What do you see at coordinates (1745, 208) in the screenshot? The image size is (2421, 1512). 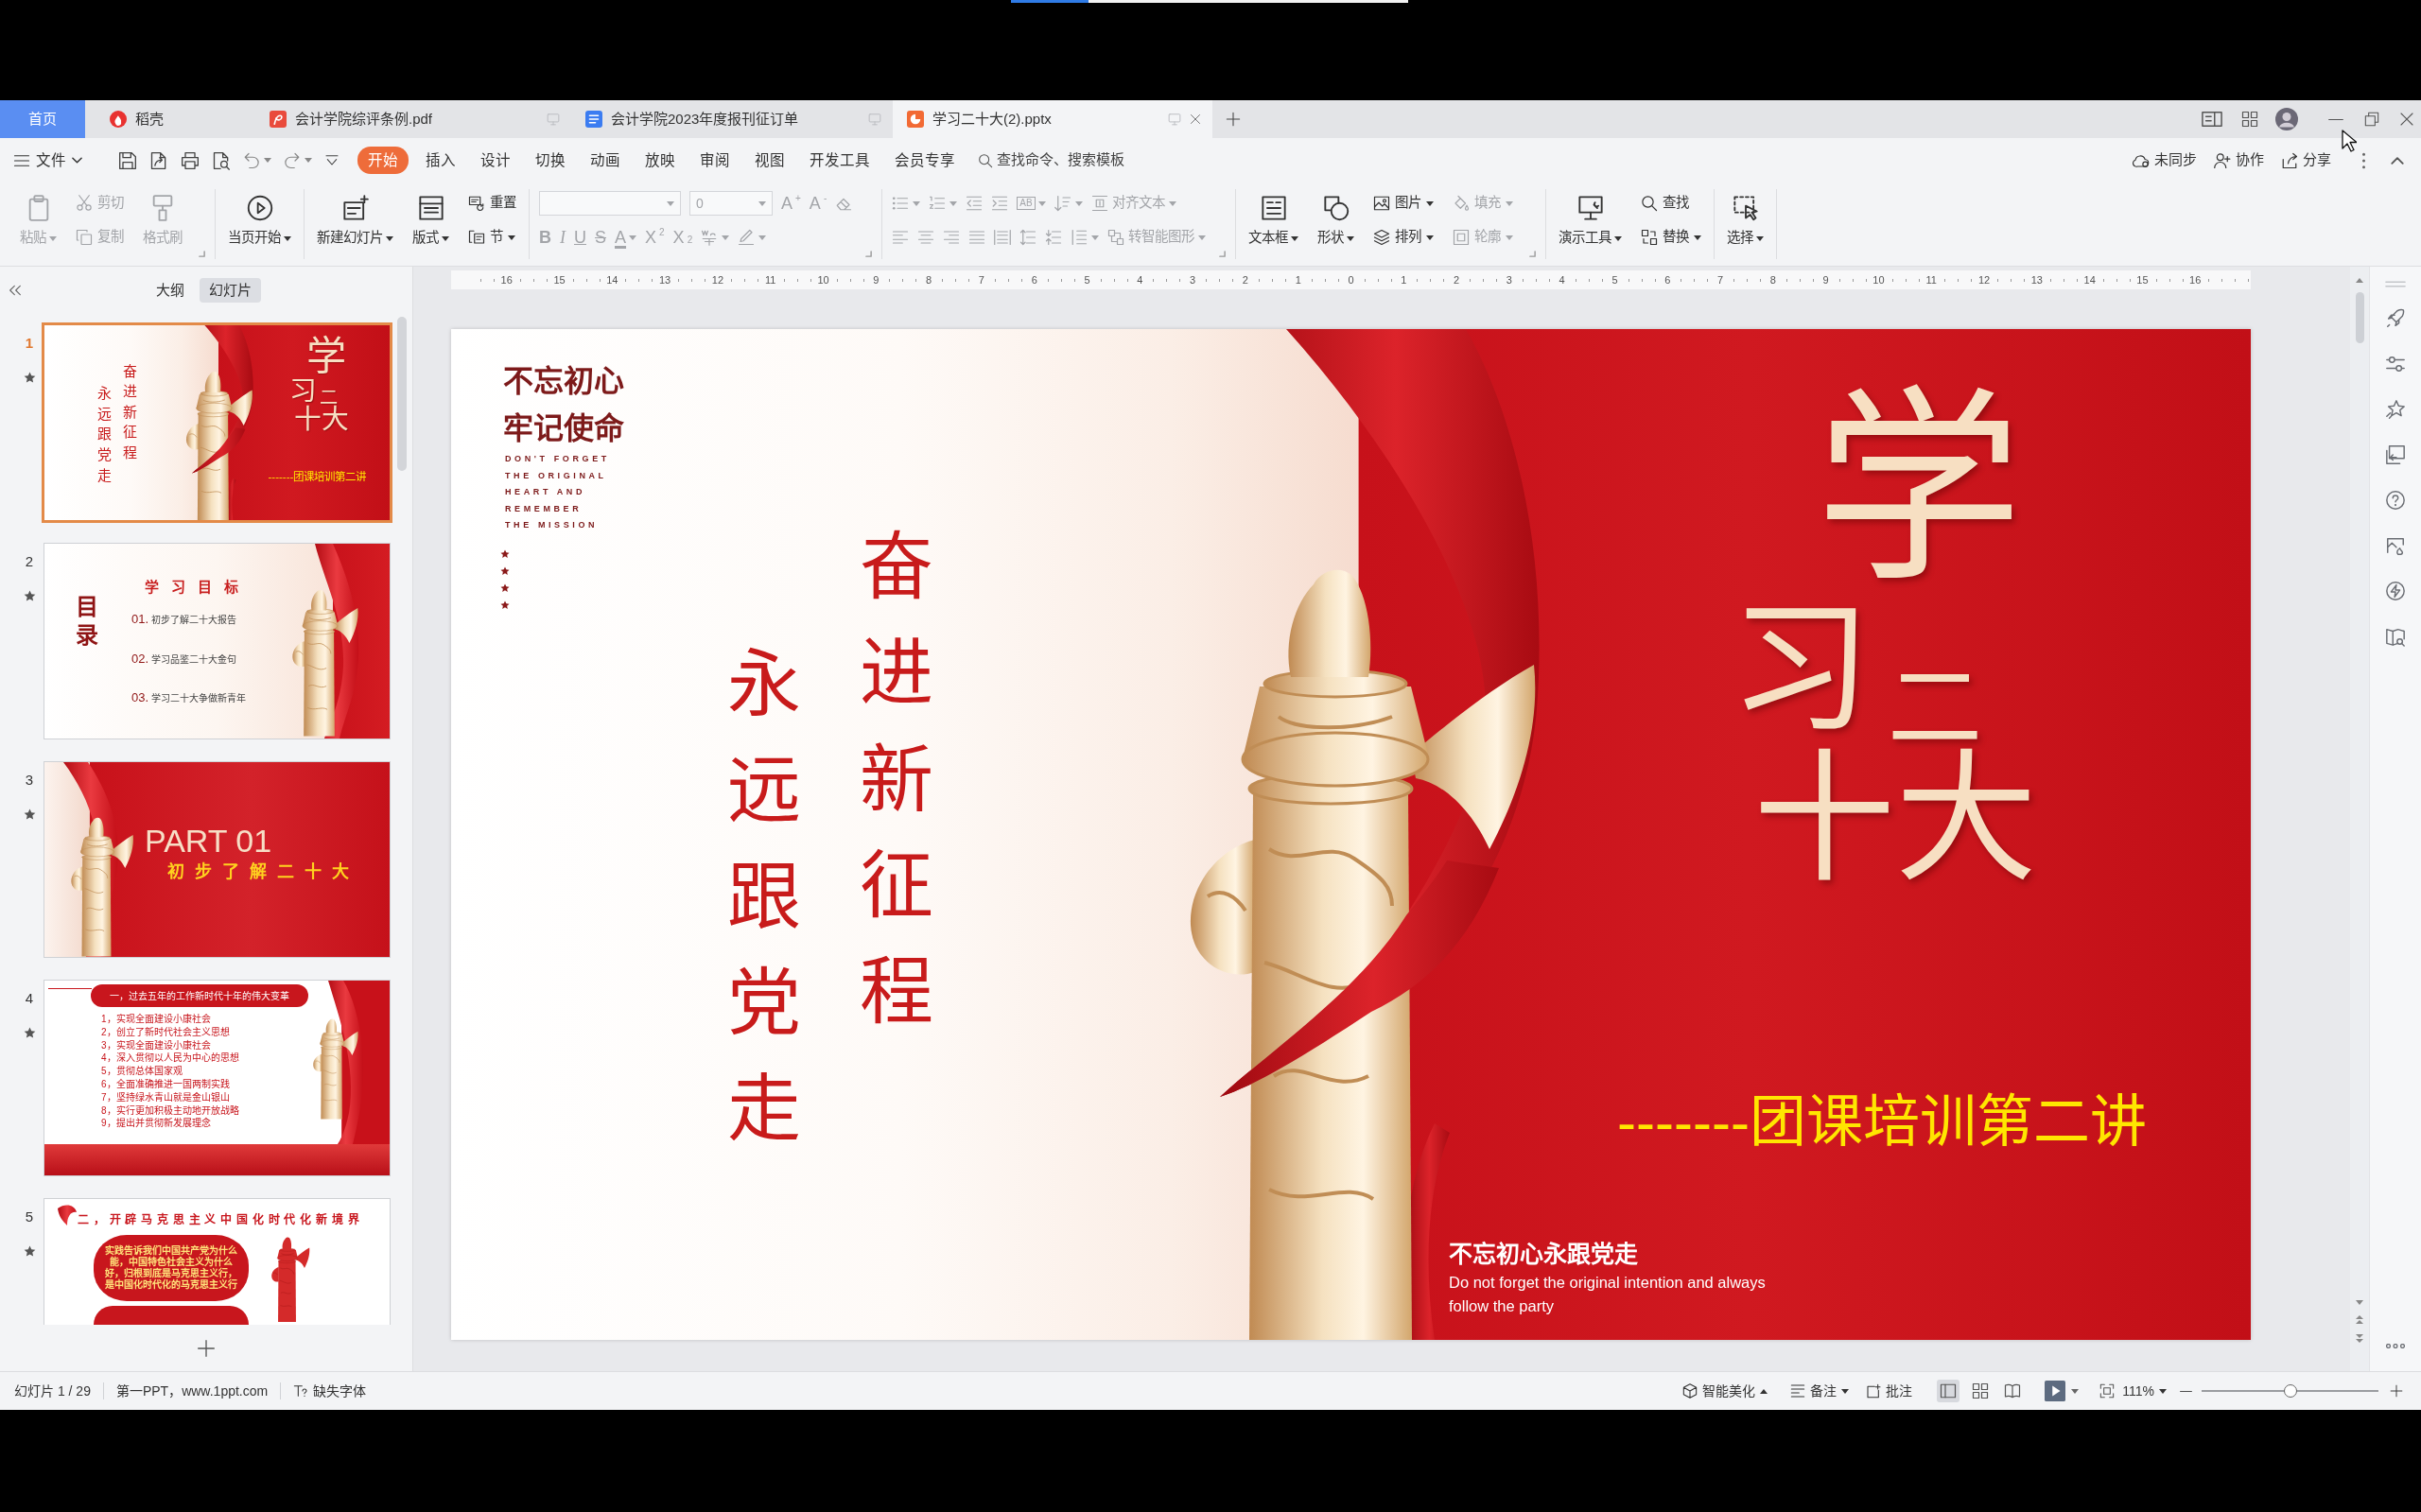 I see `selection-icon` at bounding box center [1745, 208].